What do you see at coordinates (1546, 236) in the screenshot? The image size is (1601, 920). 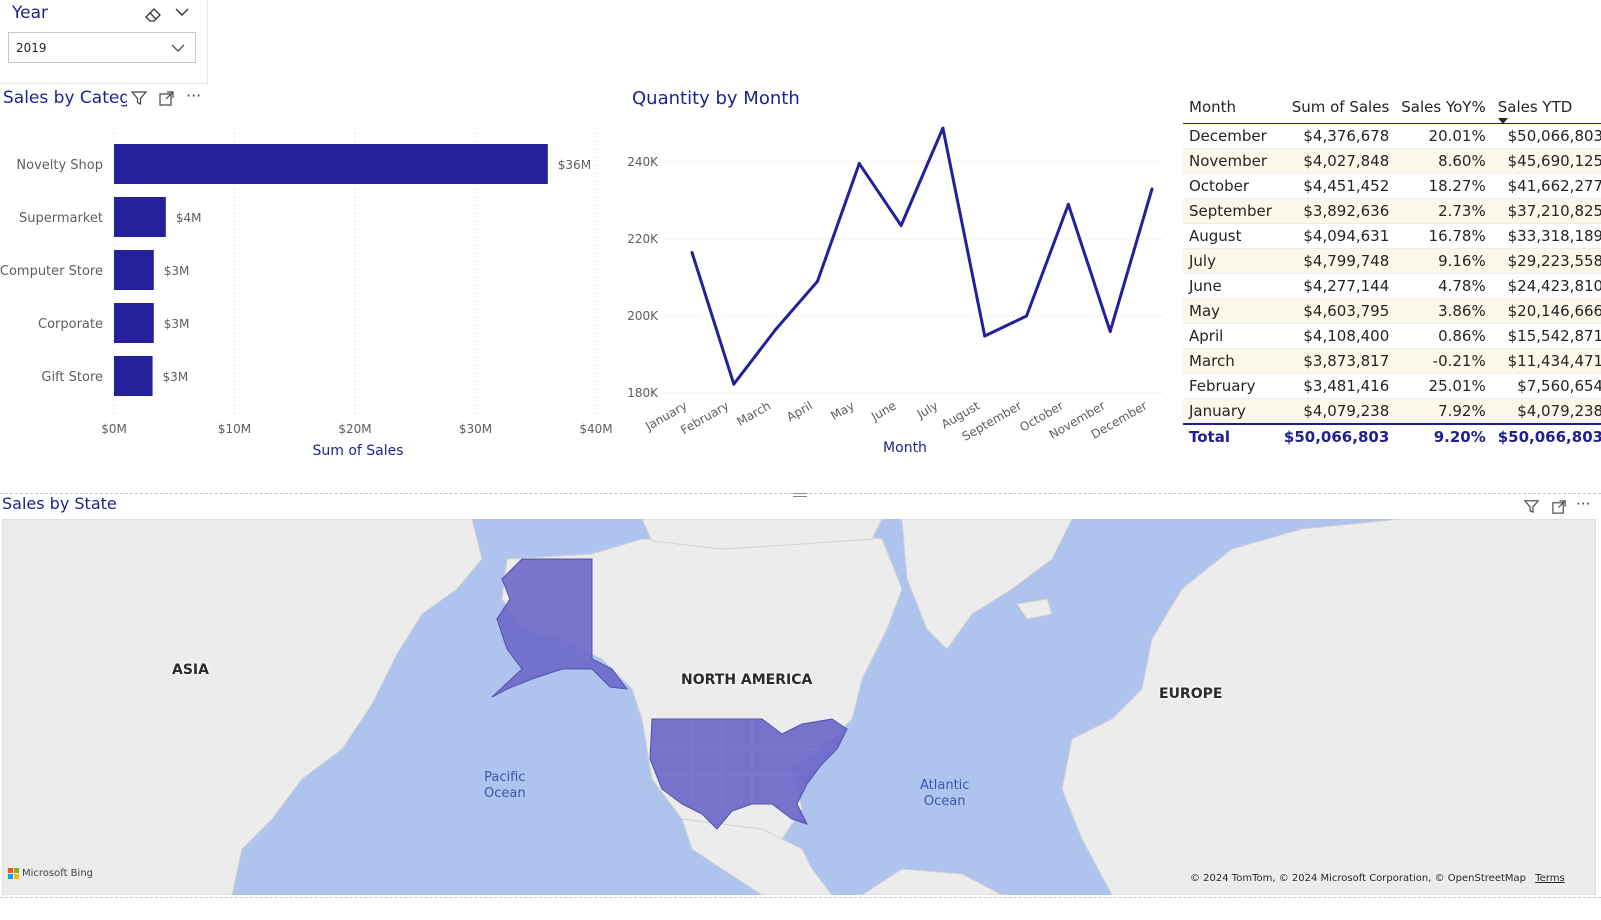 I see `table-cell-sales-ytd: $33,318,189` at bounding box center [1546, 236].